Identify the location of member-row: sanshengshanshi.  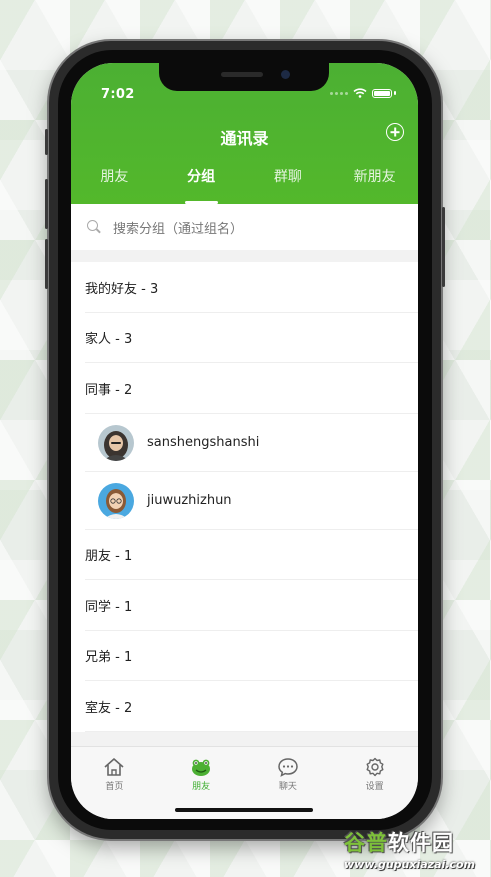
(244, 443).